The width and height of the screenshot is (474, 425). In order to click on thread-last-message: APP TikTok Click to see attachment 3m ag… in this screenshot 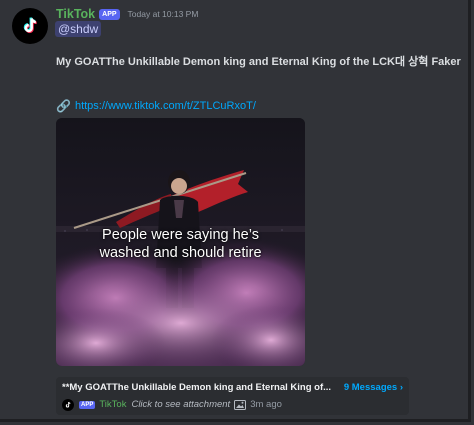, I will do `click(172, 404)`.